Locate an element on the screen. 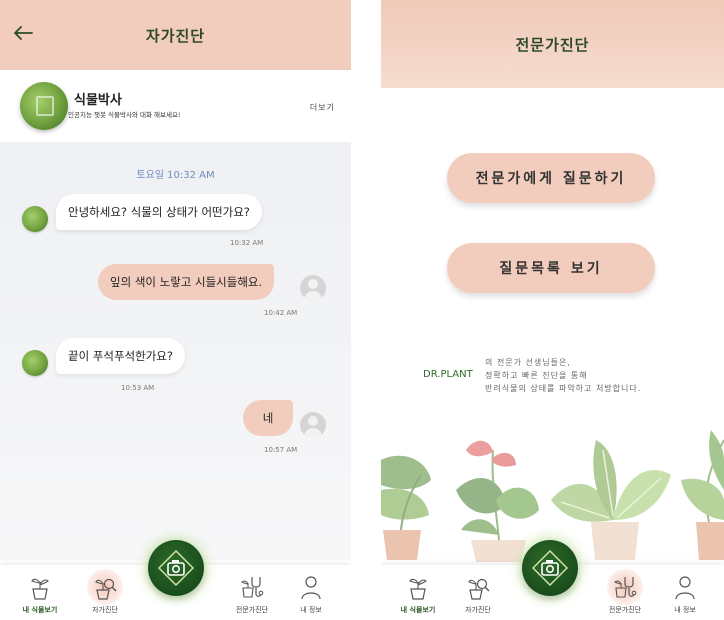  question-list-button: 질문목록 보기 is located at coordinates (551, 268).